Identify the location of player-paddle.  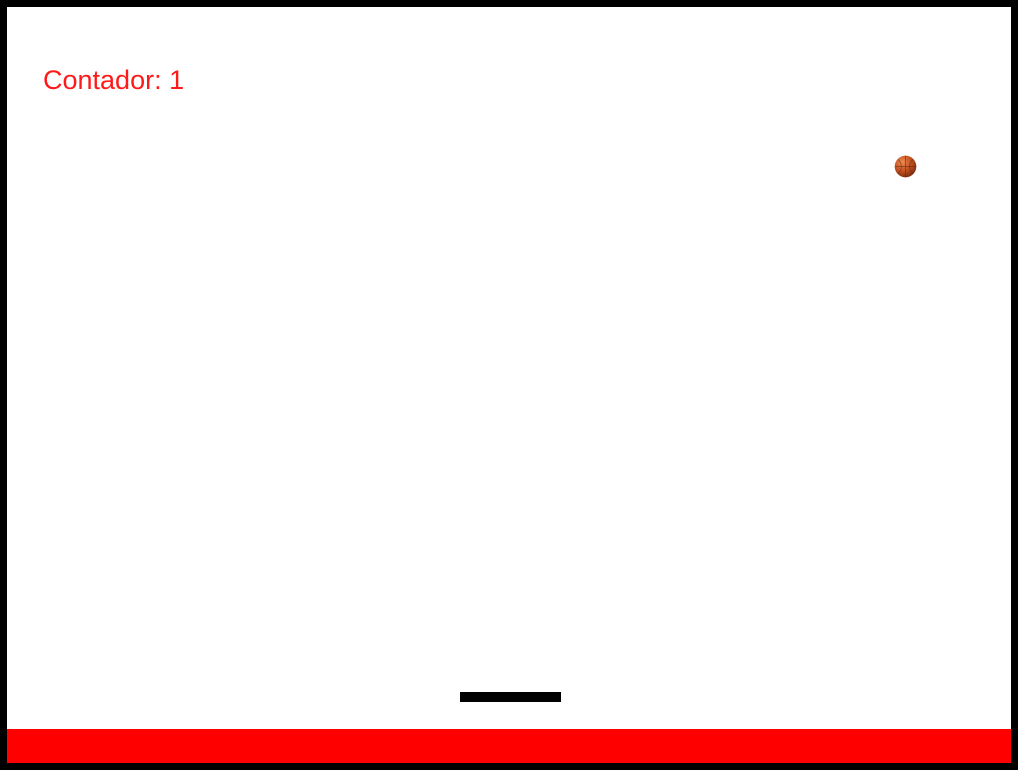
(510, 697).